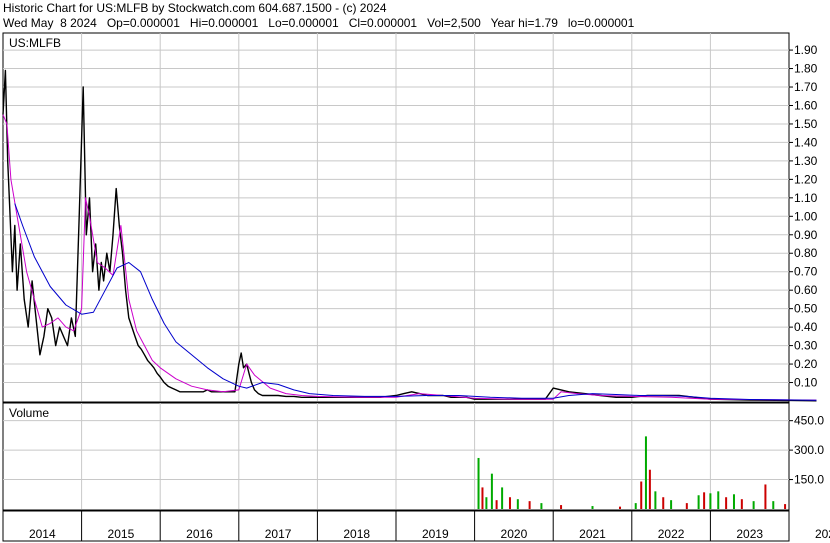  I want to click on x-tick-label: 2018, so click(356, 534).